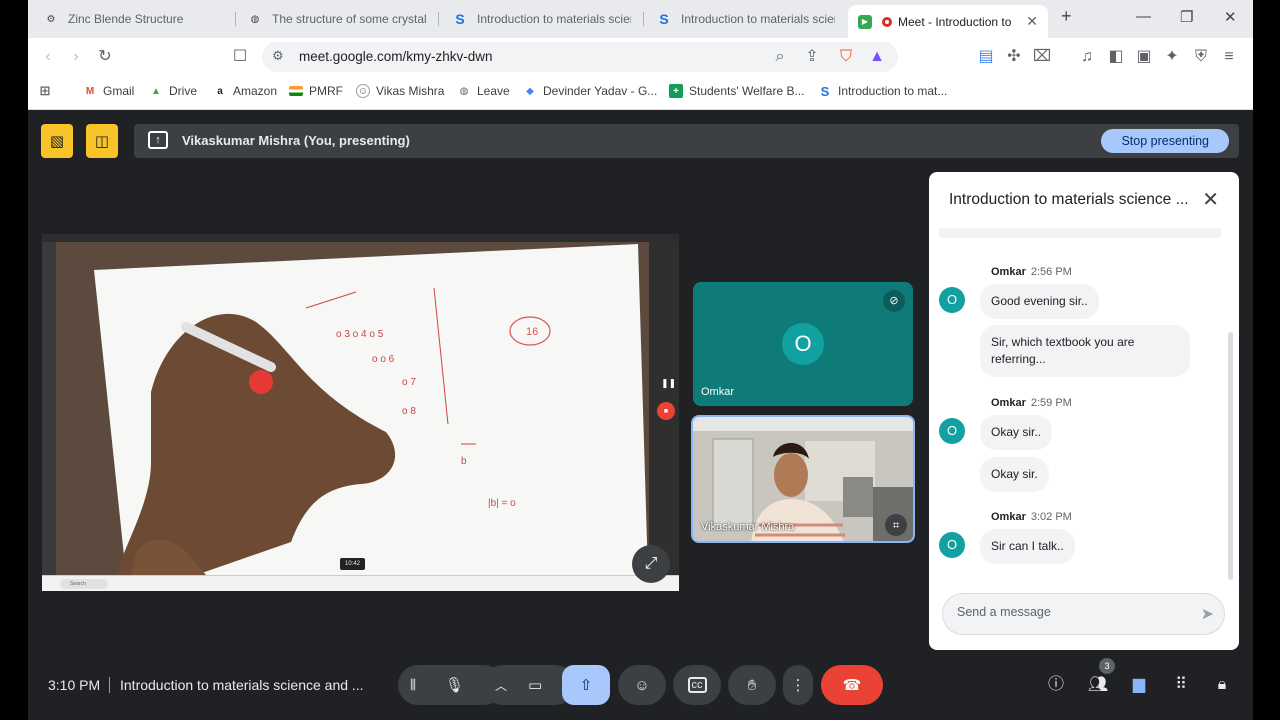 The image size is (1280, 720). I want to click on profile-icon: ☺, so click(363, 91).